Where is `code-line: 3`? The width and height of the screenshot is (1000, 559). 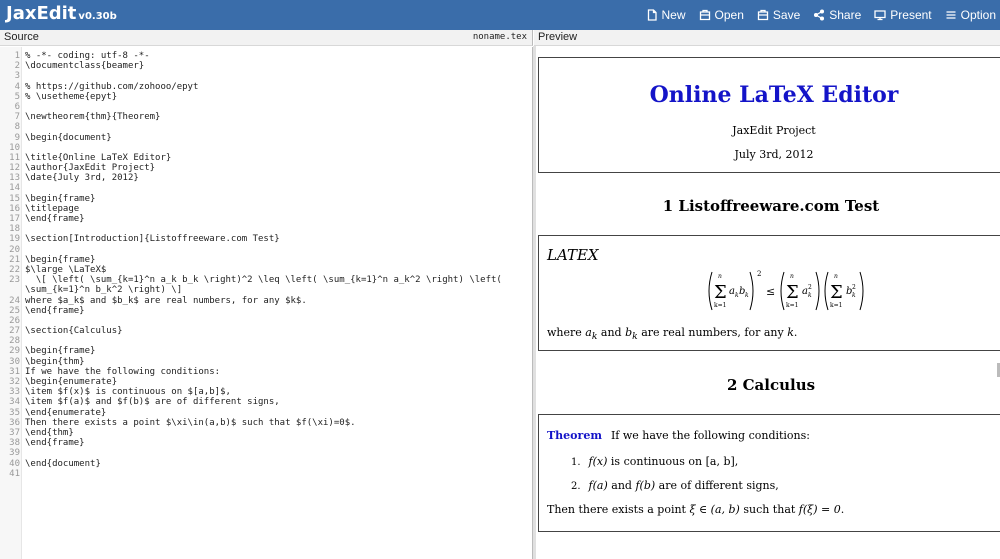
code-line: 3 is located at coordinates (266, 76).